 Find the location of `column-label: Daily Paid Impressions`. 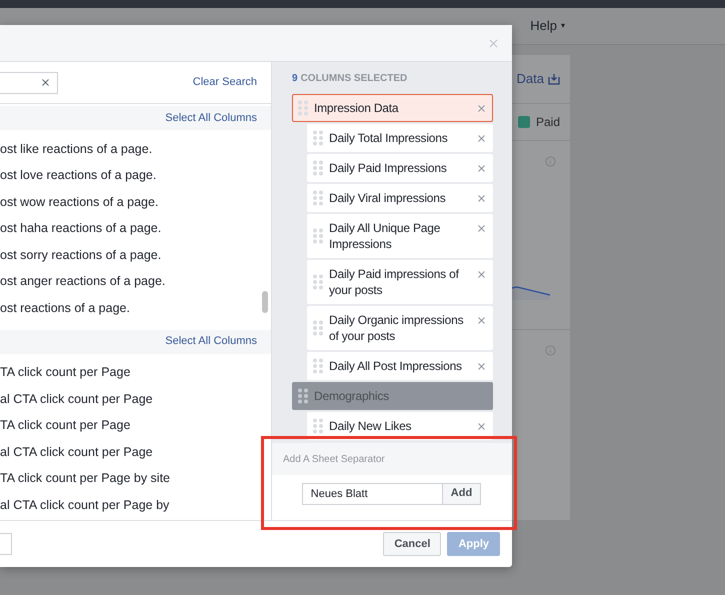

column-label: Daily Paid Impressions is located at coordinates (388, 168).